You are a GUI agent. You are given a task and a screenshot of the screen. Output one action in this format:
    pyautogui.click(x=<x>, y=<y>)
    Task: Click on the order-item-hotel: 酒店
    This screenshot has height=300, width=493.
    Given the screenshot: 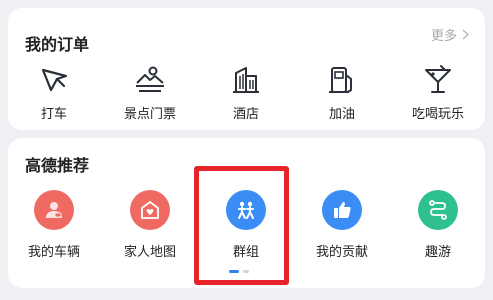 What is the action you would take?
    pyautogui.click(x=246, y=92)
    